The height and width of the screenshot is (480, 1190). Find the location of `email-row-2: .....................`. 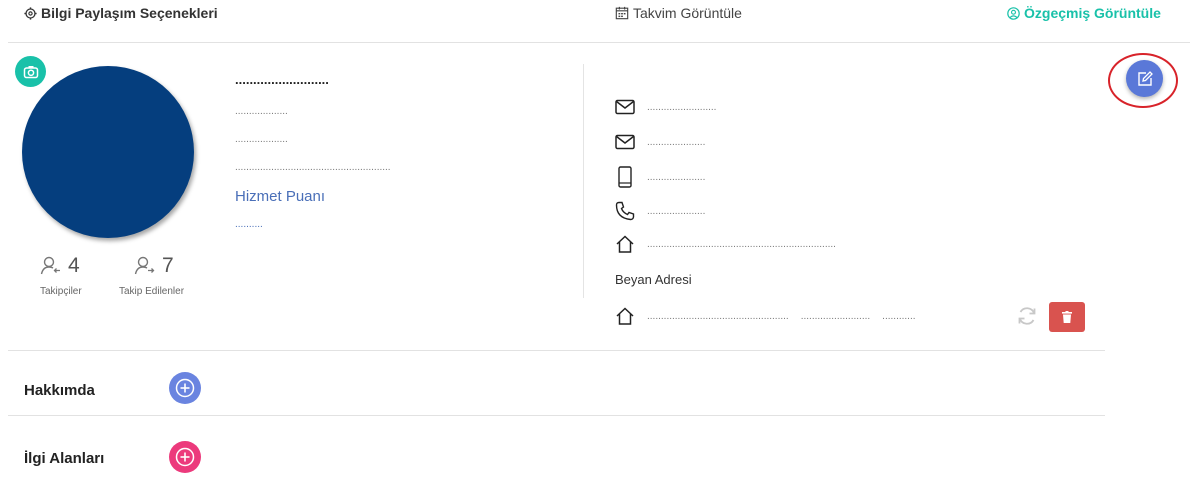

email-row-2: ..................... is located at coordinates (660, 142).